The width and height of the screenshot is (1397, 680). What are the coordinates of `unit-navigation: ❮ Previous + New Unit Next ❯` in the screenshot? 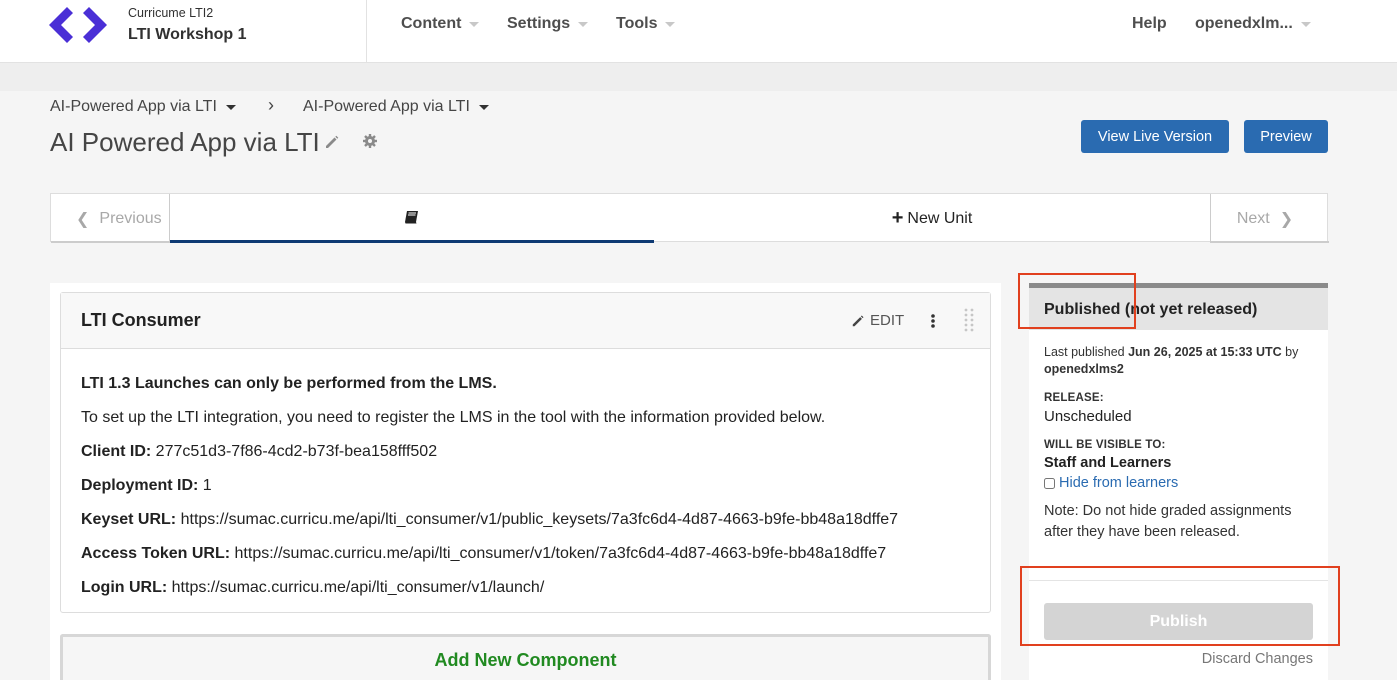 It's located at (689, 218).